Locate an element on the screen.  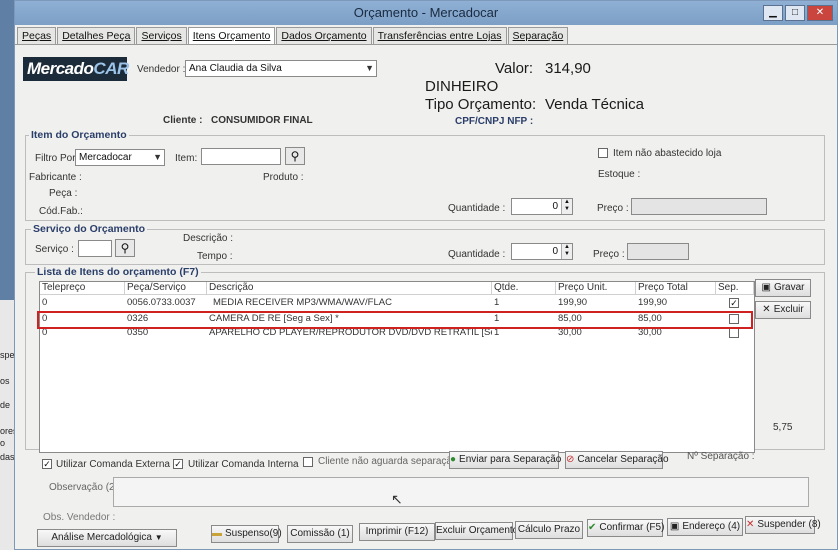
item-nao-abastecido-checkbox is located at coordinates (603, 153).